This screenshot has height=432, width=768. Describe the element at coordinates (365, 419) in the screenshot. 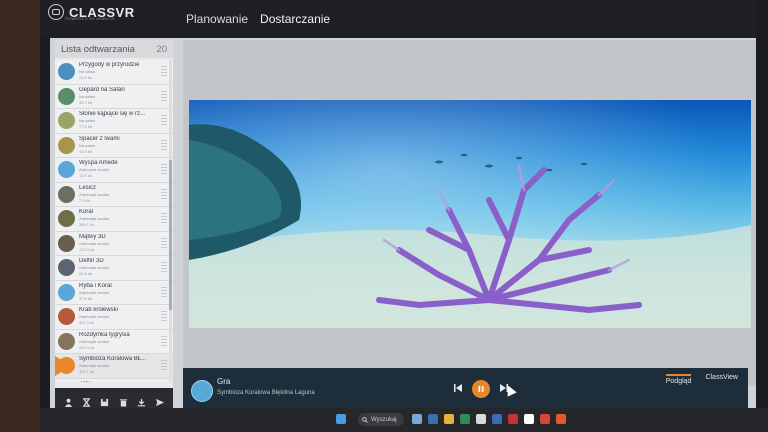

I see `search-icon` at that location.